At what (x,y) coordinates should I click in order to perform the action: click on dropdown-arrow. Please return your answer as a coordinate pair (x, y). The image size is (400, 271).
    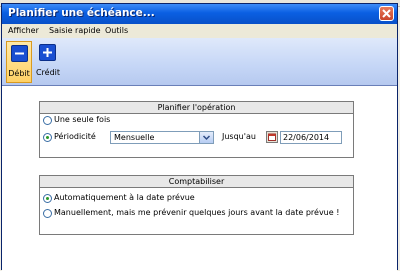
    Looking at the image, I should click on (206, 137).